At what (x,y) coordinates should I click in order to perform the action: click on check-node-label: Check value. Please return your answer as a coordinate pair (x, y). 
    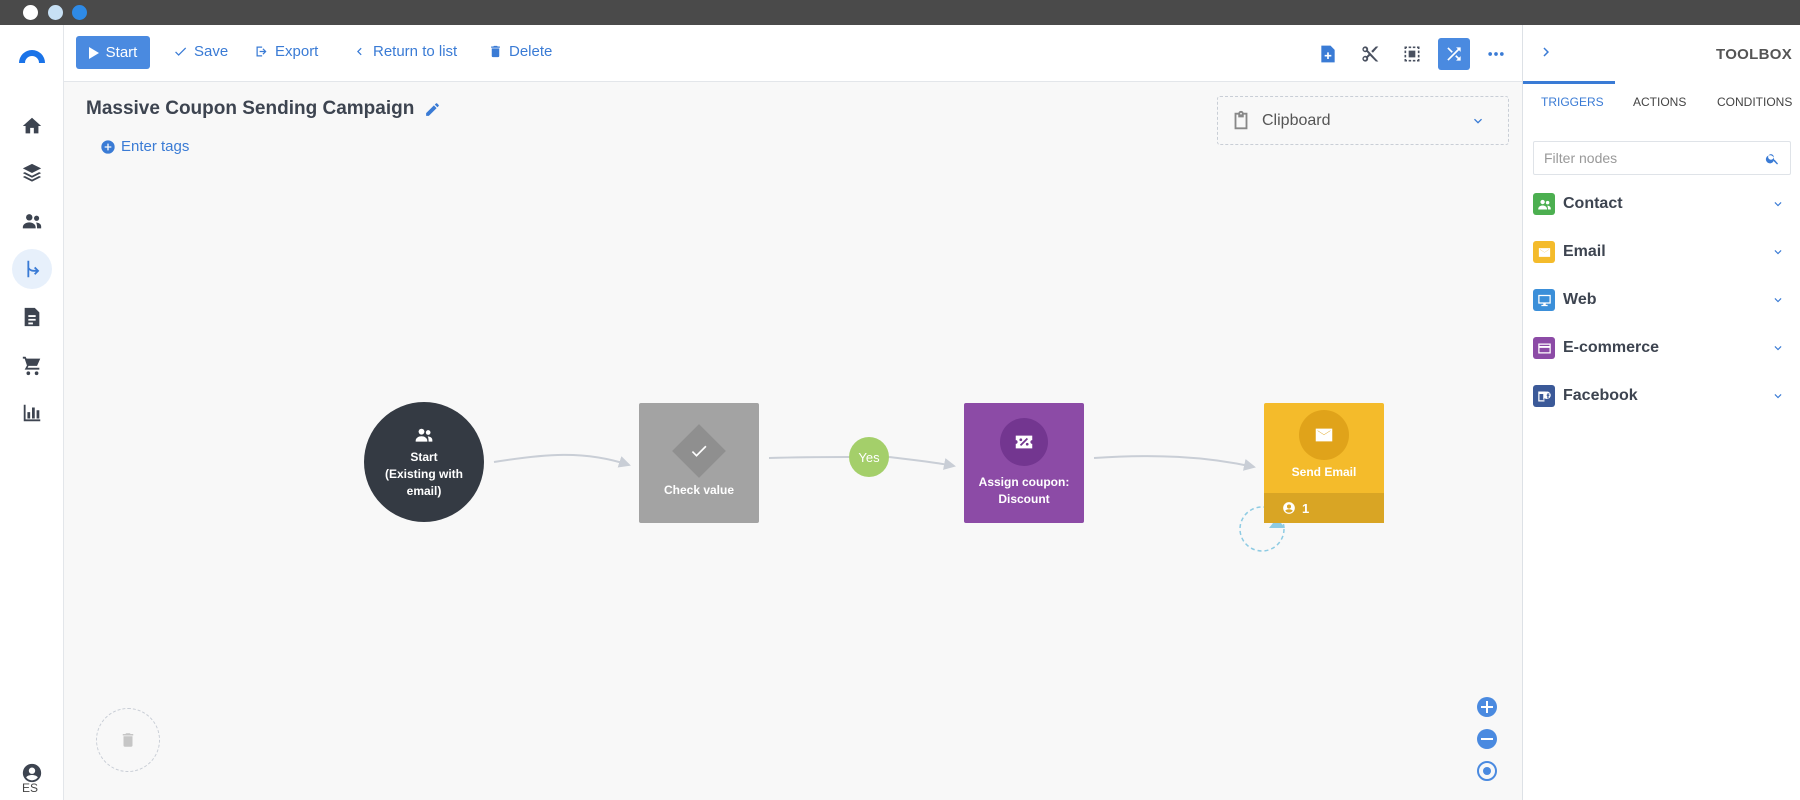
    Looking at the image, I should click on (699, 489).